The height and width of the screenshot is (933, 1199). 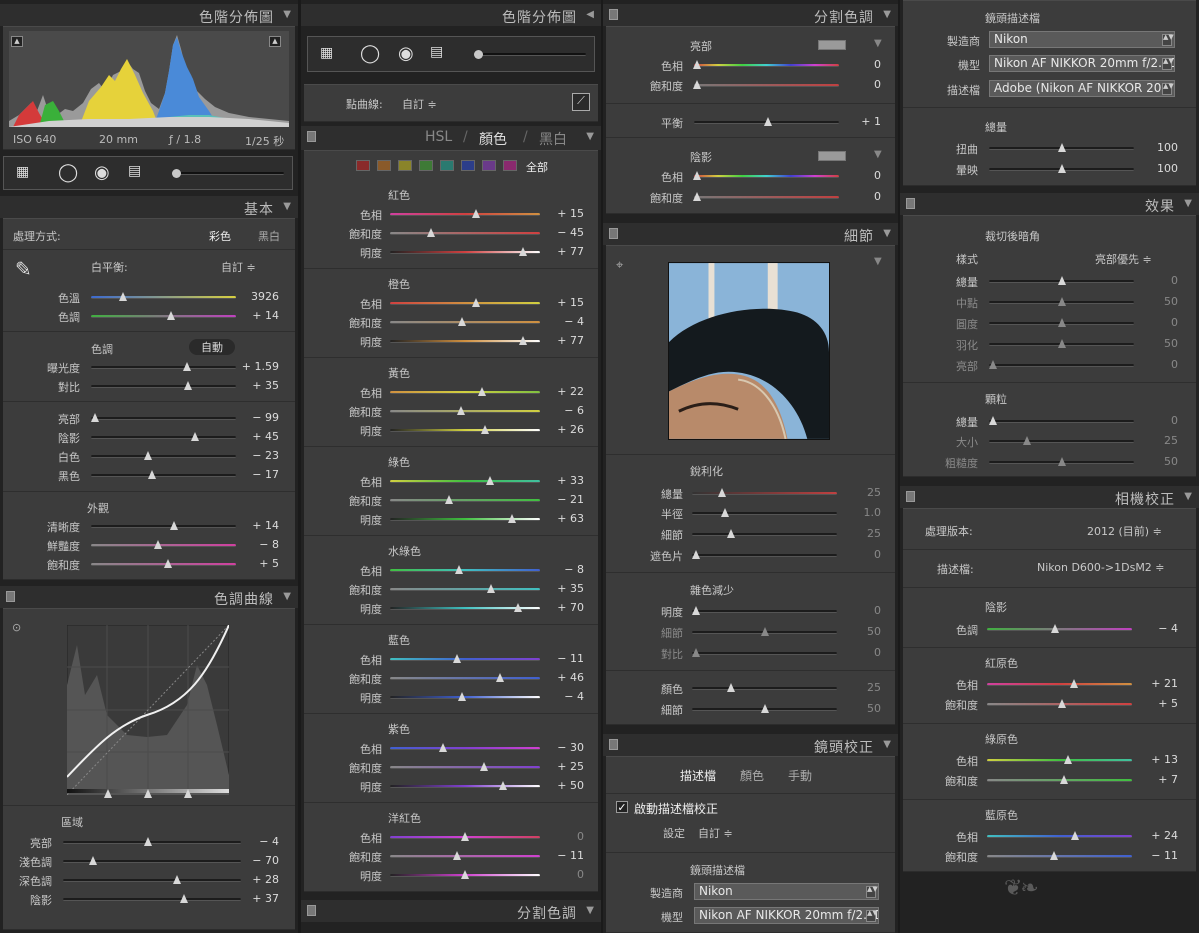 I want to click on pcv-mid-slider, so click(x=1061, y=301).